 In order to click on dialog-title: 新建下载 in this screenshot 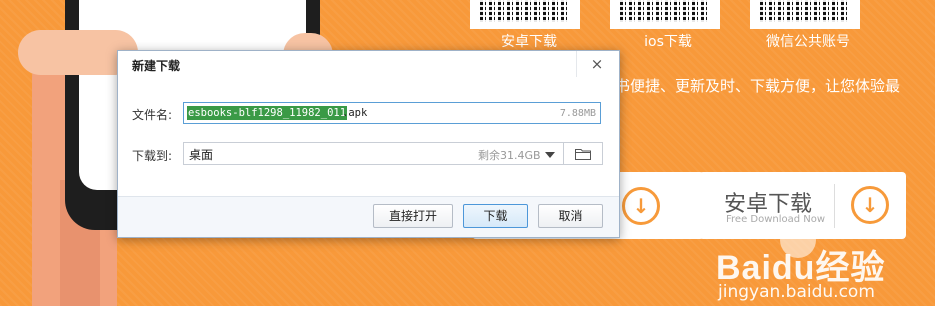, I will do `click(156, 66)`.